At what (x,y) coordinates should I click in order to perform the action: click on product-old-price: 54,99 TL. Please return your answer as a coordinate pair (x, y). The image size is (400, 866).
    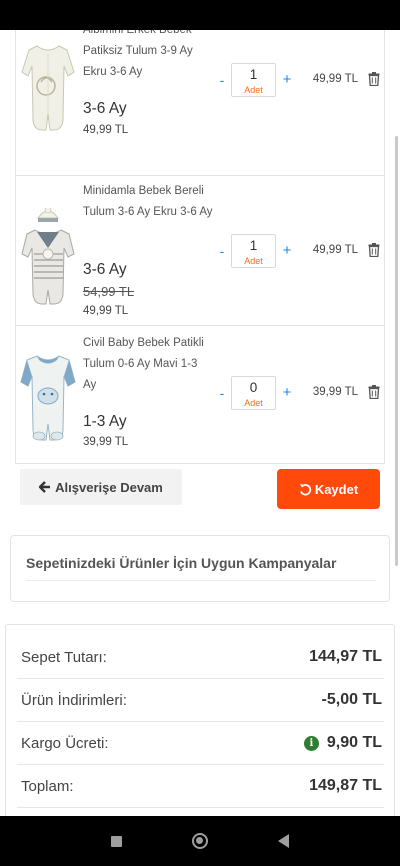
    Looking at the image, I should click on (109, 291).